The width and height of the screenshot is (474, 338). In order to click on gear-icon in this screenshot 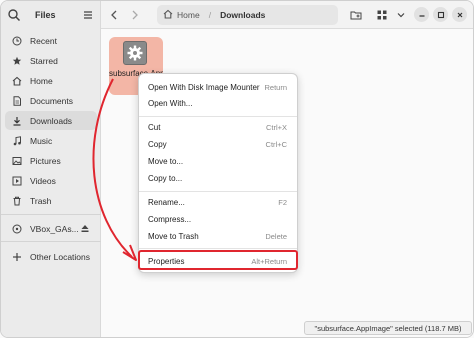, I will do `click(135, 53)`.